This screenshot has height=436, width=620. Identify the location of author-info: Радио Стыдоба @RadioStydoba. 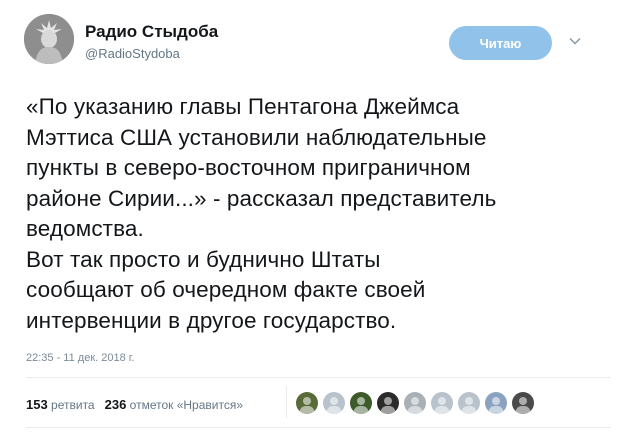
(151, 42).